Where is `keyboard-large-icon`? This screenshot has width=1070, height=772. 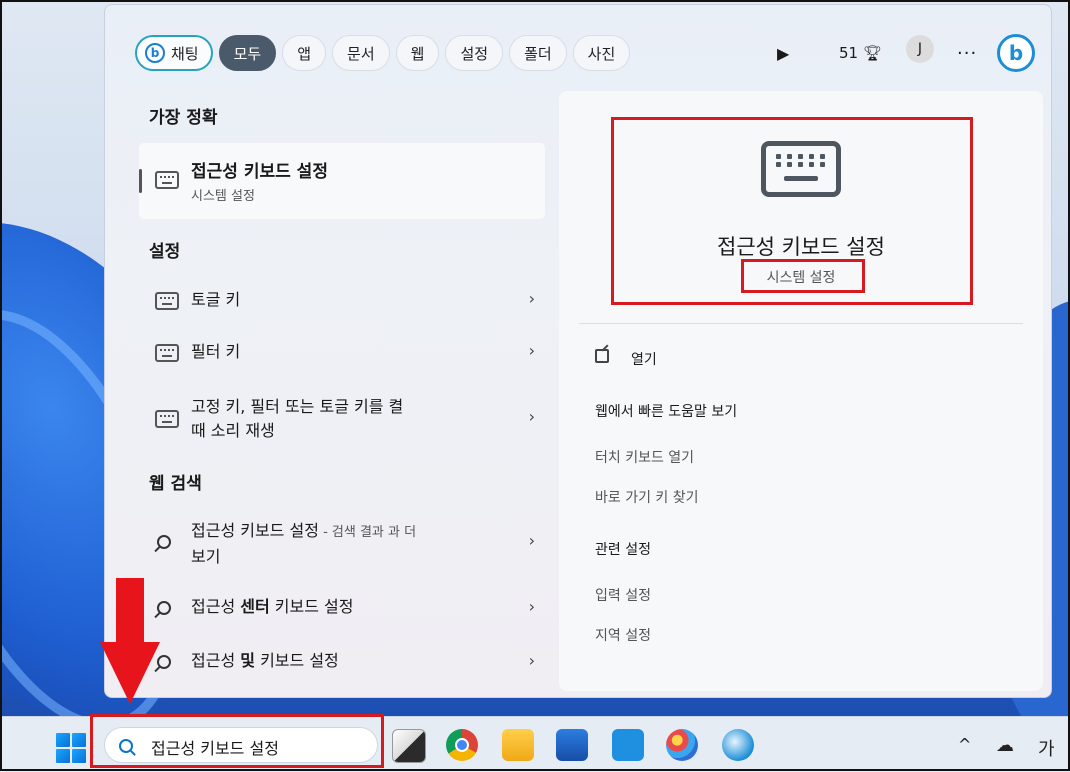 keyboard-large-icon is located at coordinates (801, 169).